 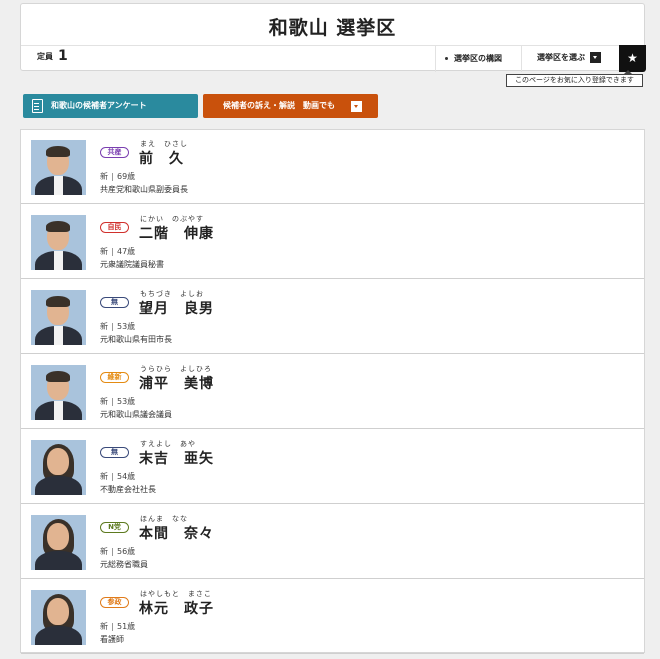 What do you see at coordinates (279, 105) in the screenshot?
I see `movie-label: 候補者の訴え・解説 動画でも` at bounding box center [279, 105].